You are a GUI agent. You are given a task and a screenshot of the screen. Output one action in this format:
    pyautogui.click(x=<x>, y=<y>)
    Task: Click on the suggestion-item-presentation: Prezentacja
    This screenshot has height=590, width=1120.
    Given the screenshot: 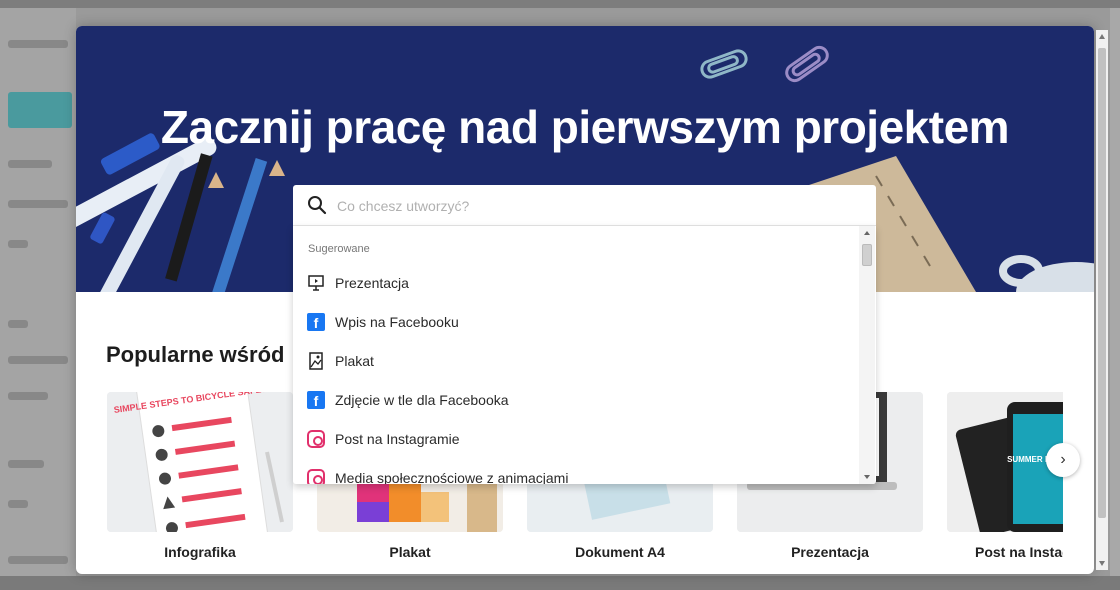 What is the action you would take?
    pyautogui.click(x=575, y=284)
    